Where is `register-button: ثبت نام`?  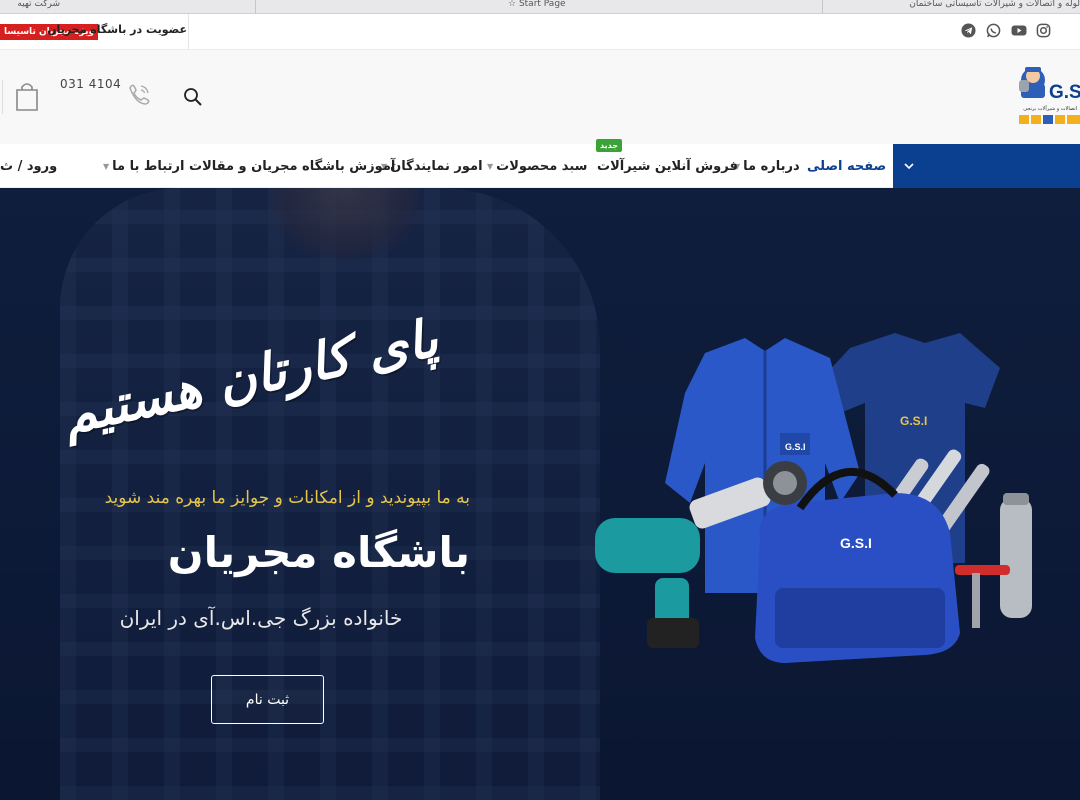 register-button: ثبت نام is located at coordinates (267, 699).